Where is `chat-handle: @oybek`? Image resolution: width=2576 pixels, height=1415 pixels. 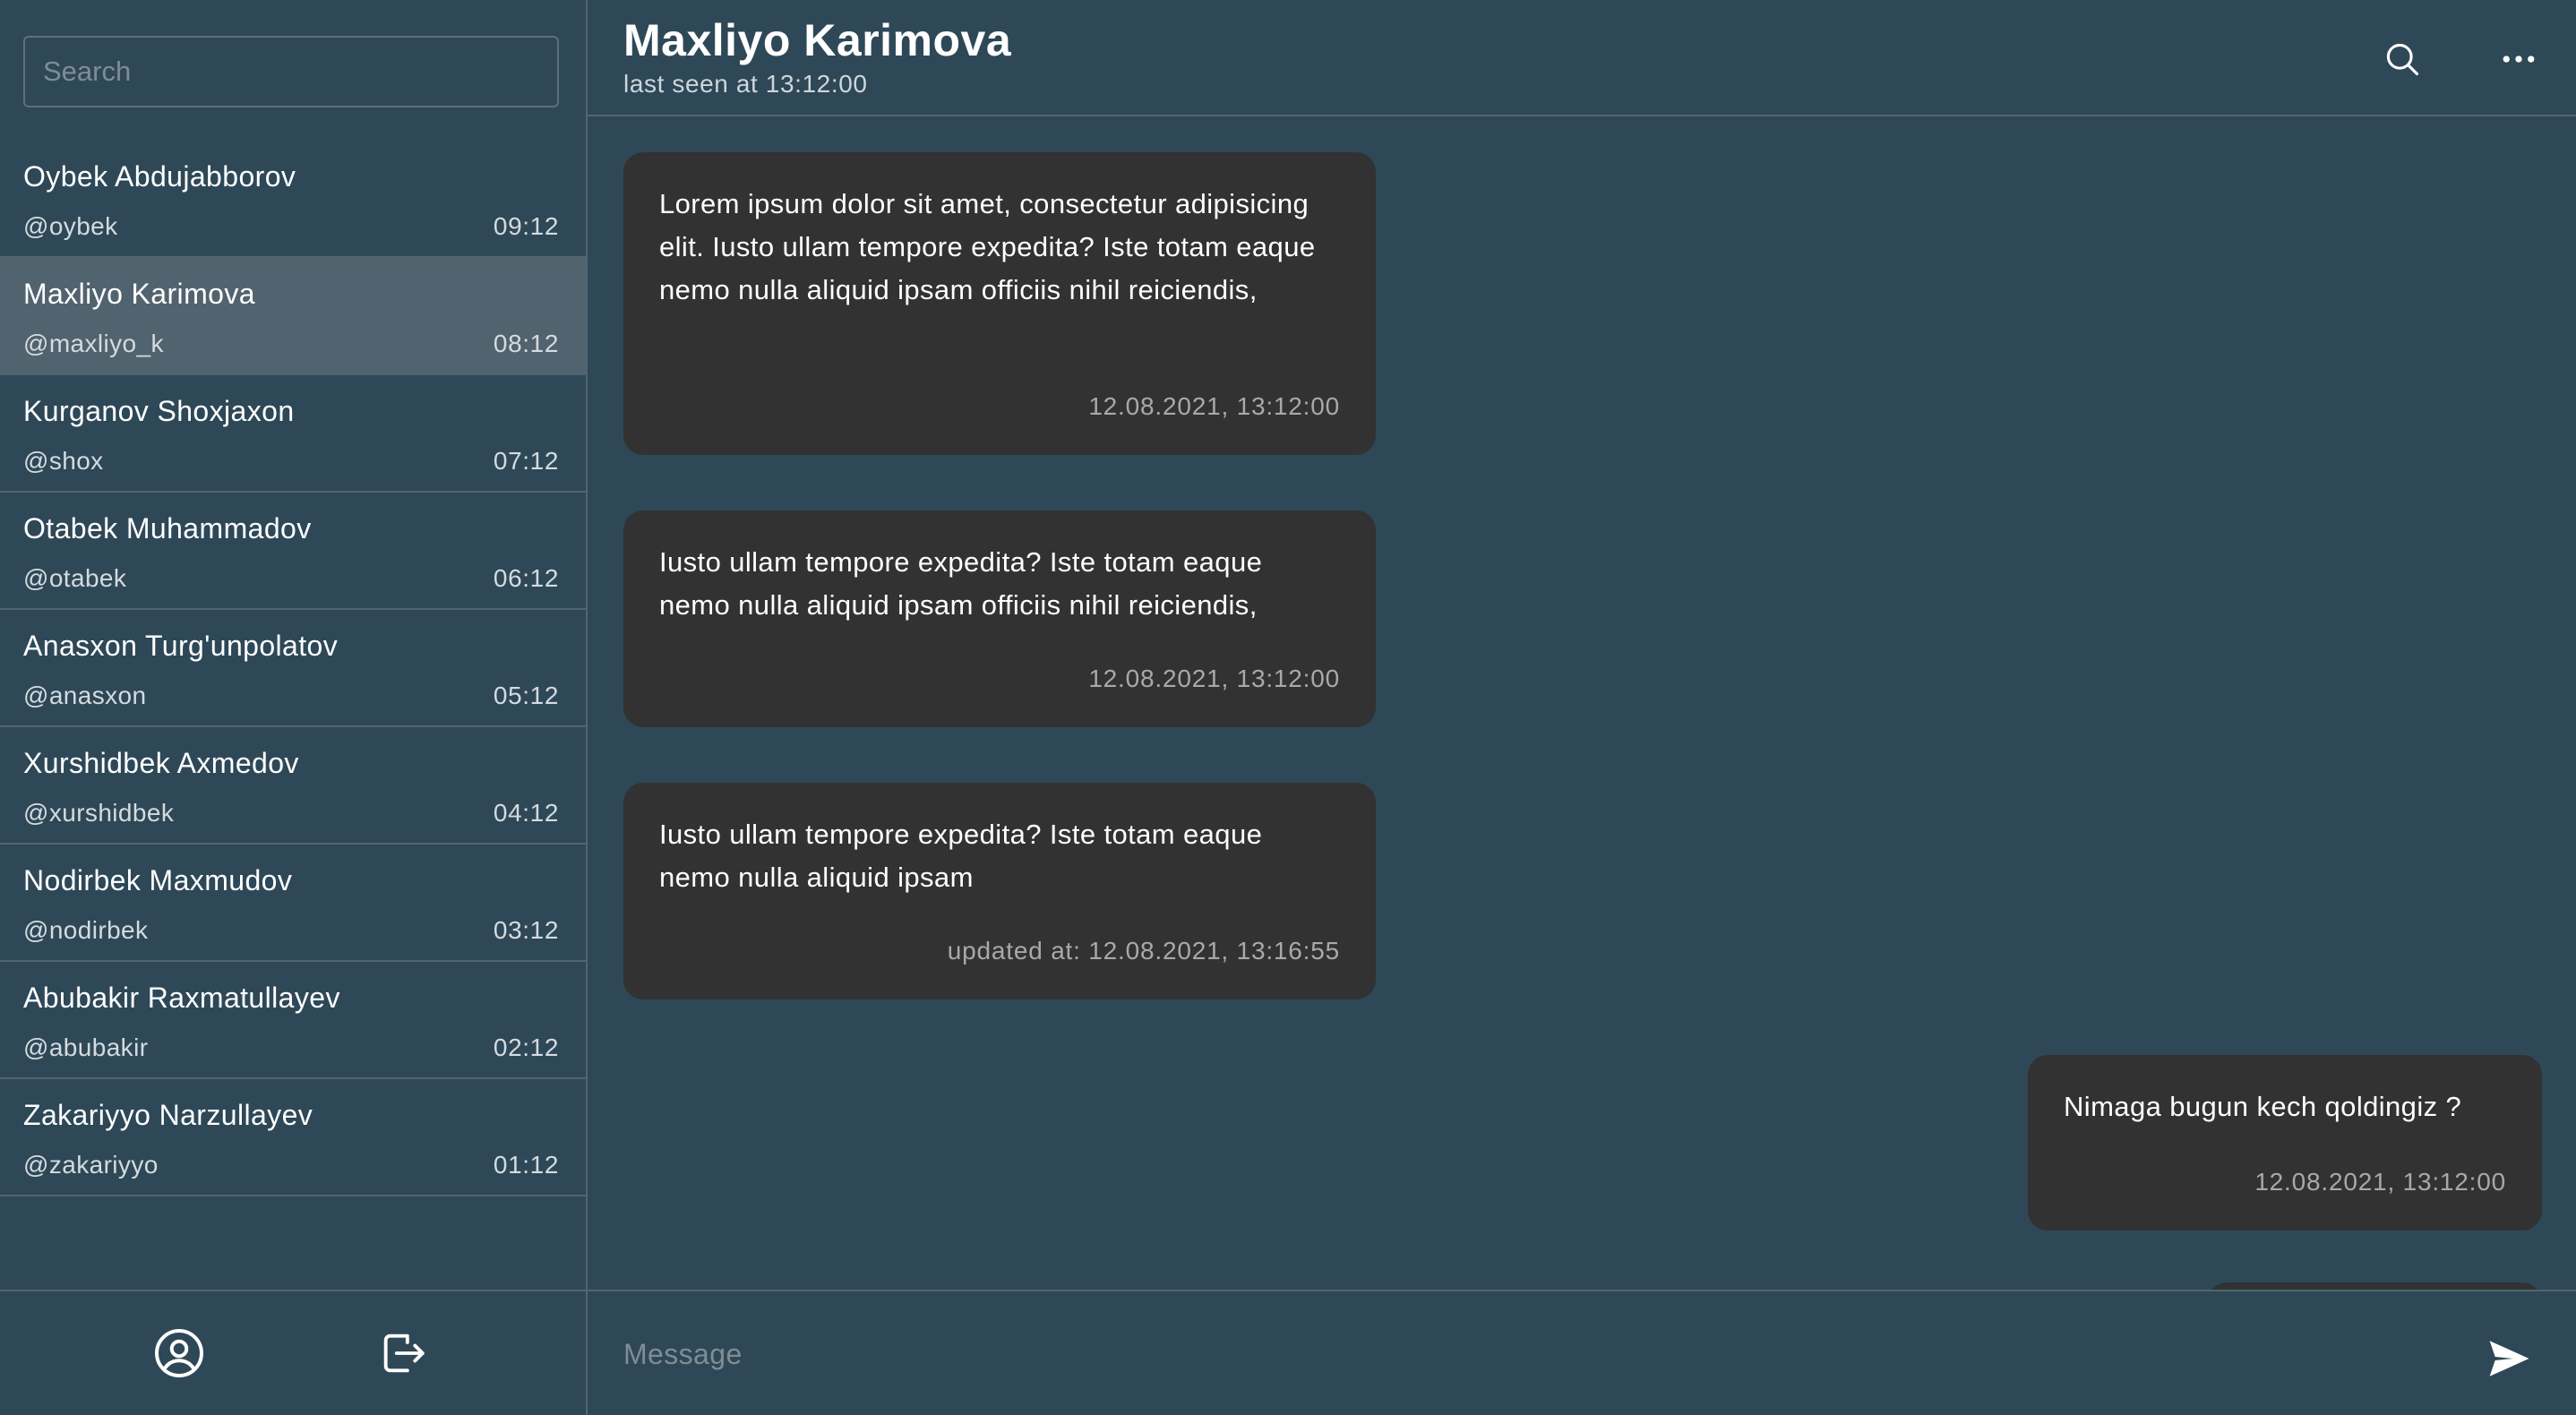 chat-handle: @oybek is located at coordinates (70, 226).